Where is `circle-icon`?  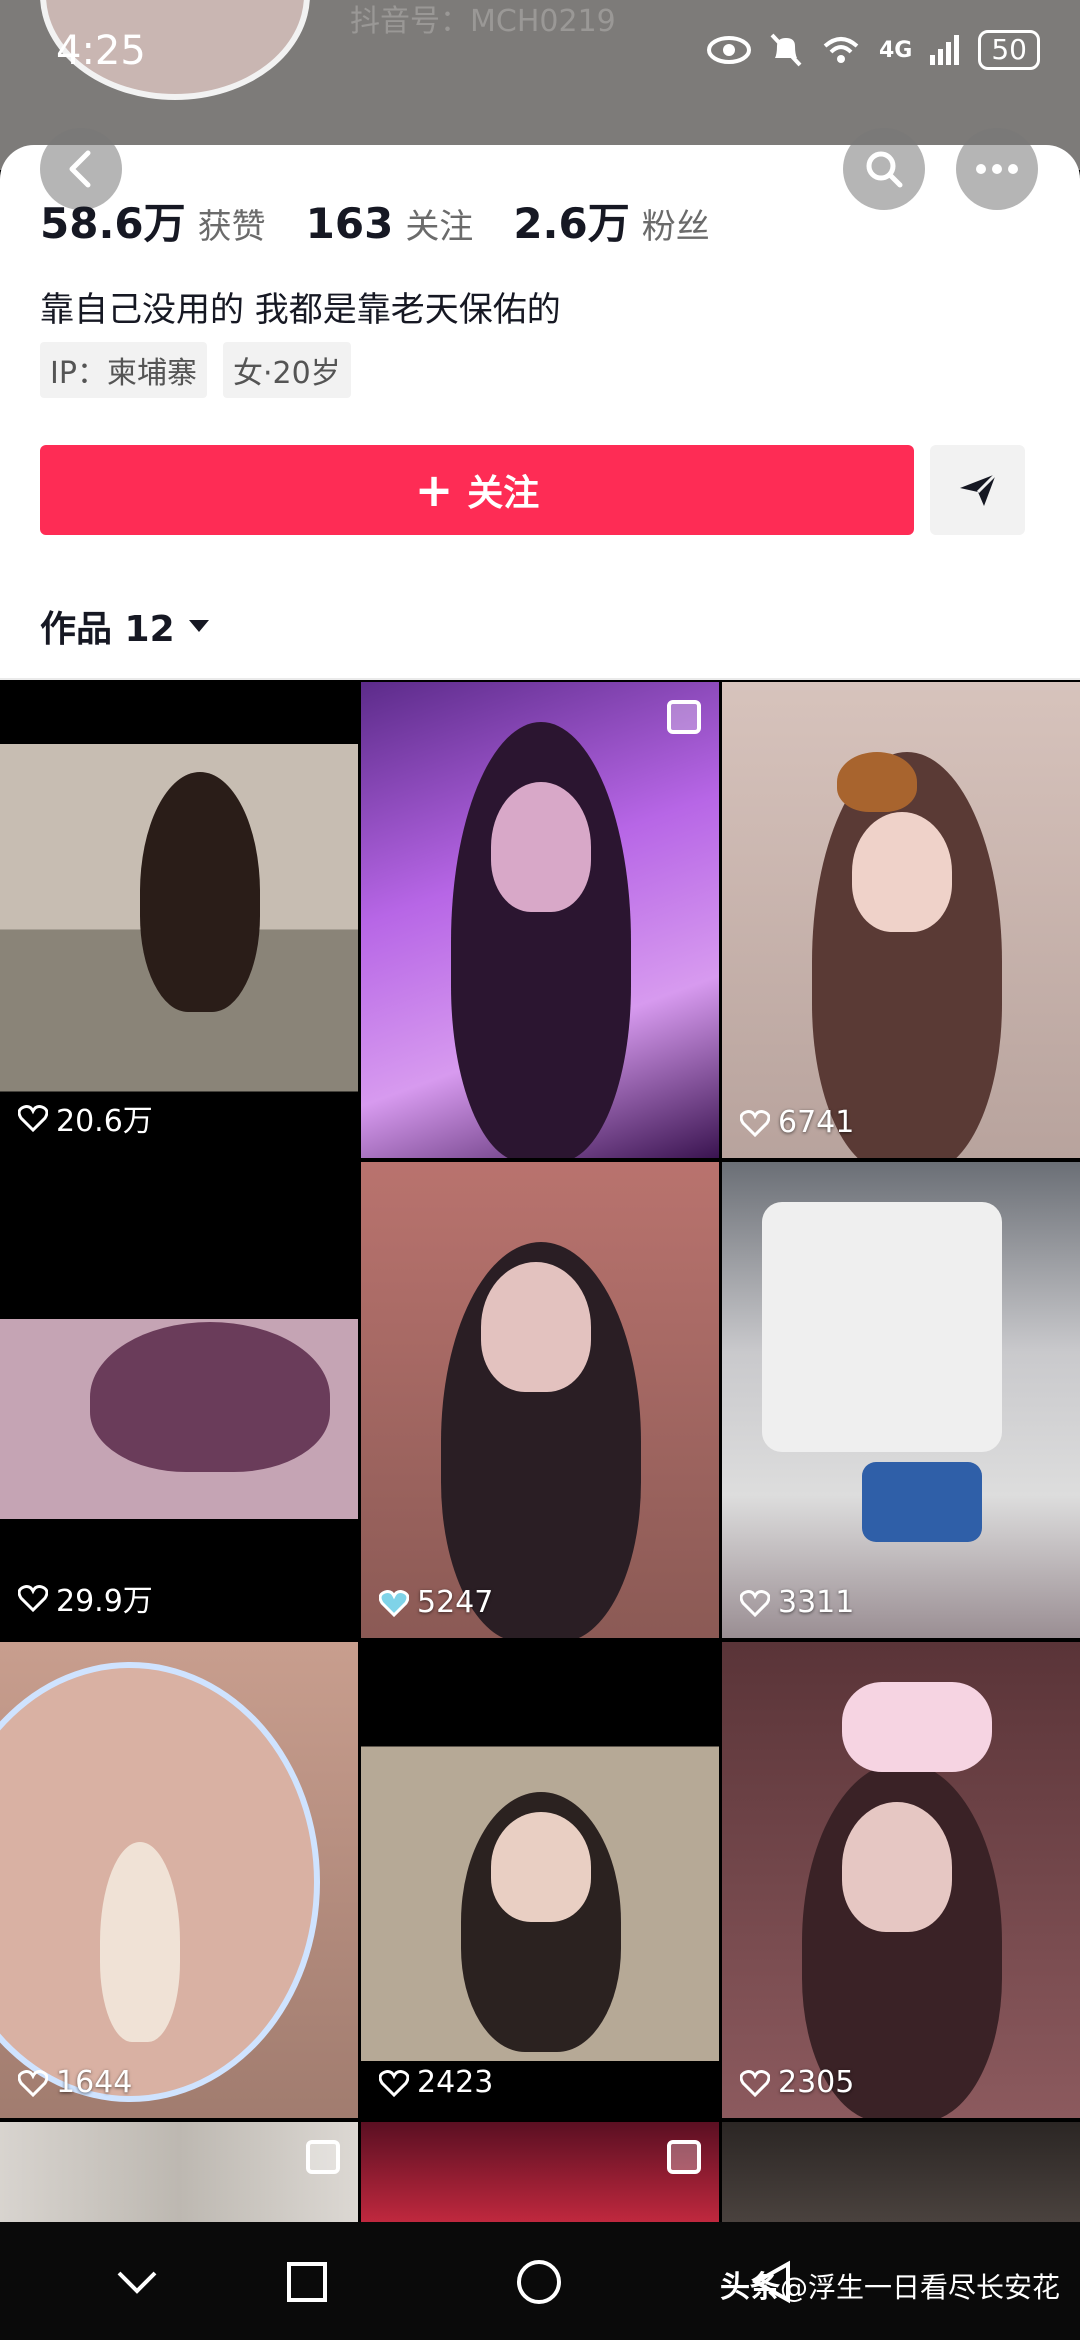
circle-icon is located at coordinates (539, 2282).